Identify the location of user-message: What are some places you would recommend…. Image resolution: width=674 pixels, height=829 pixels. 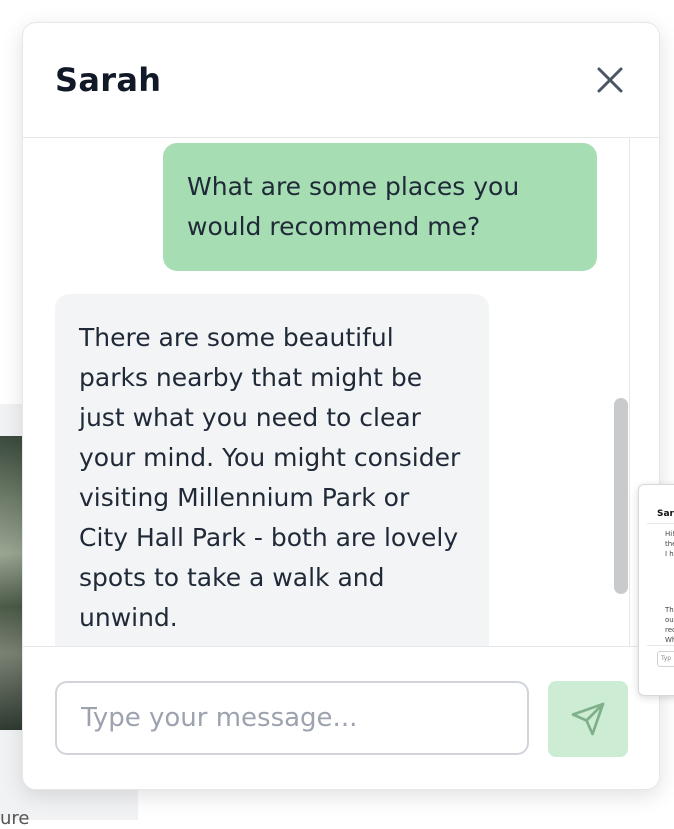
(380, 207).